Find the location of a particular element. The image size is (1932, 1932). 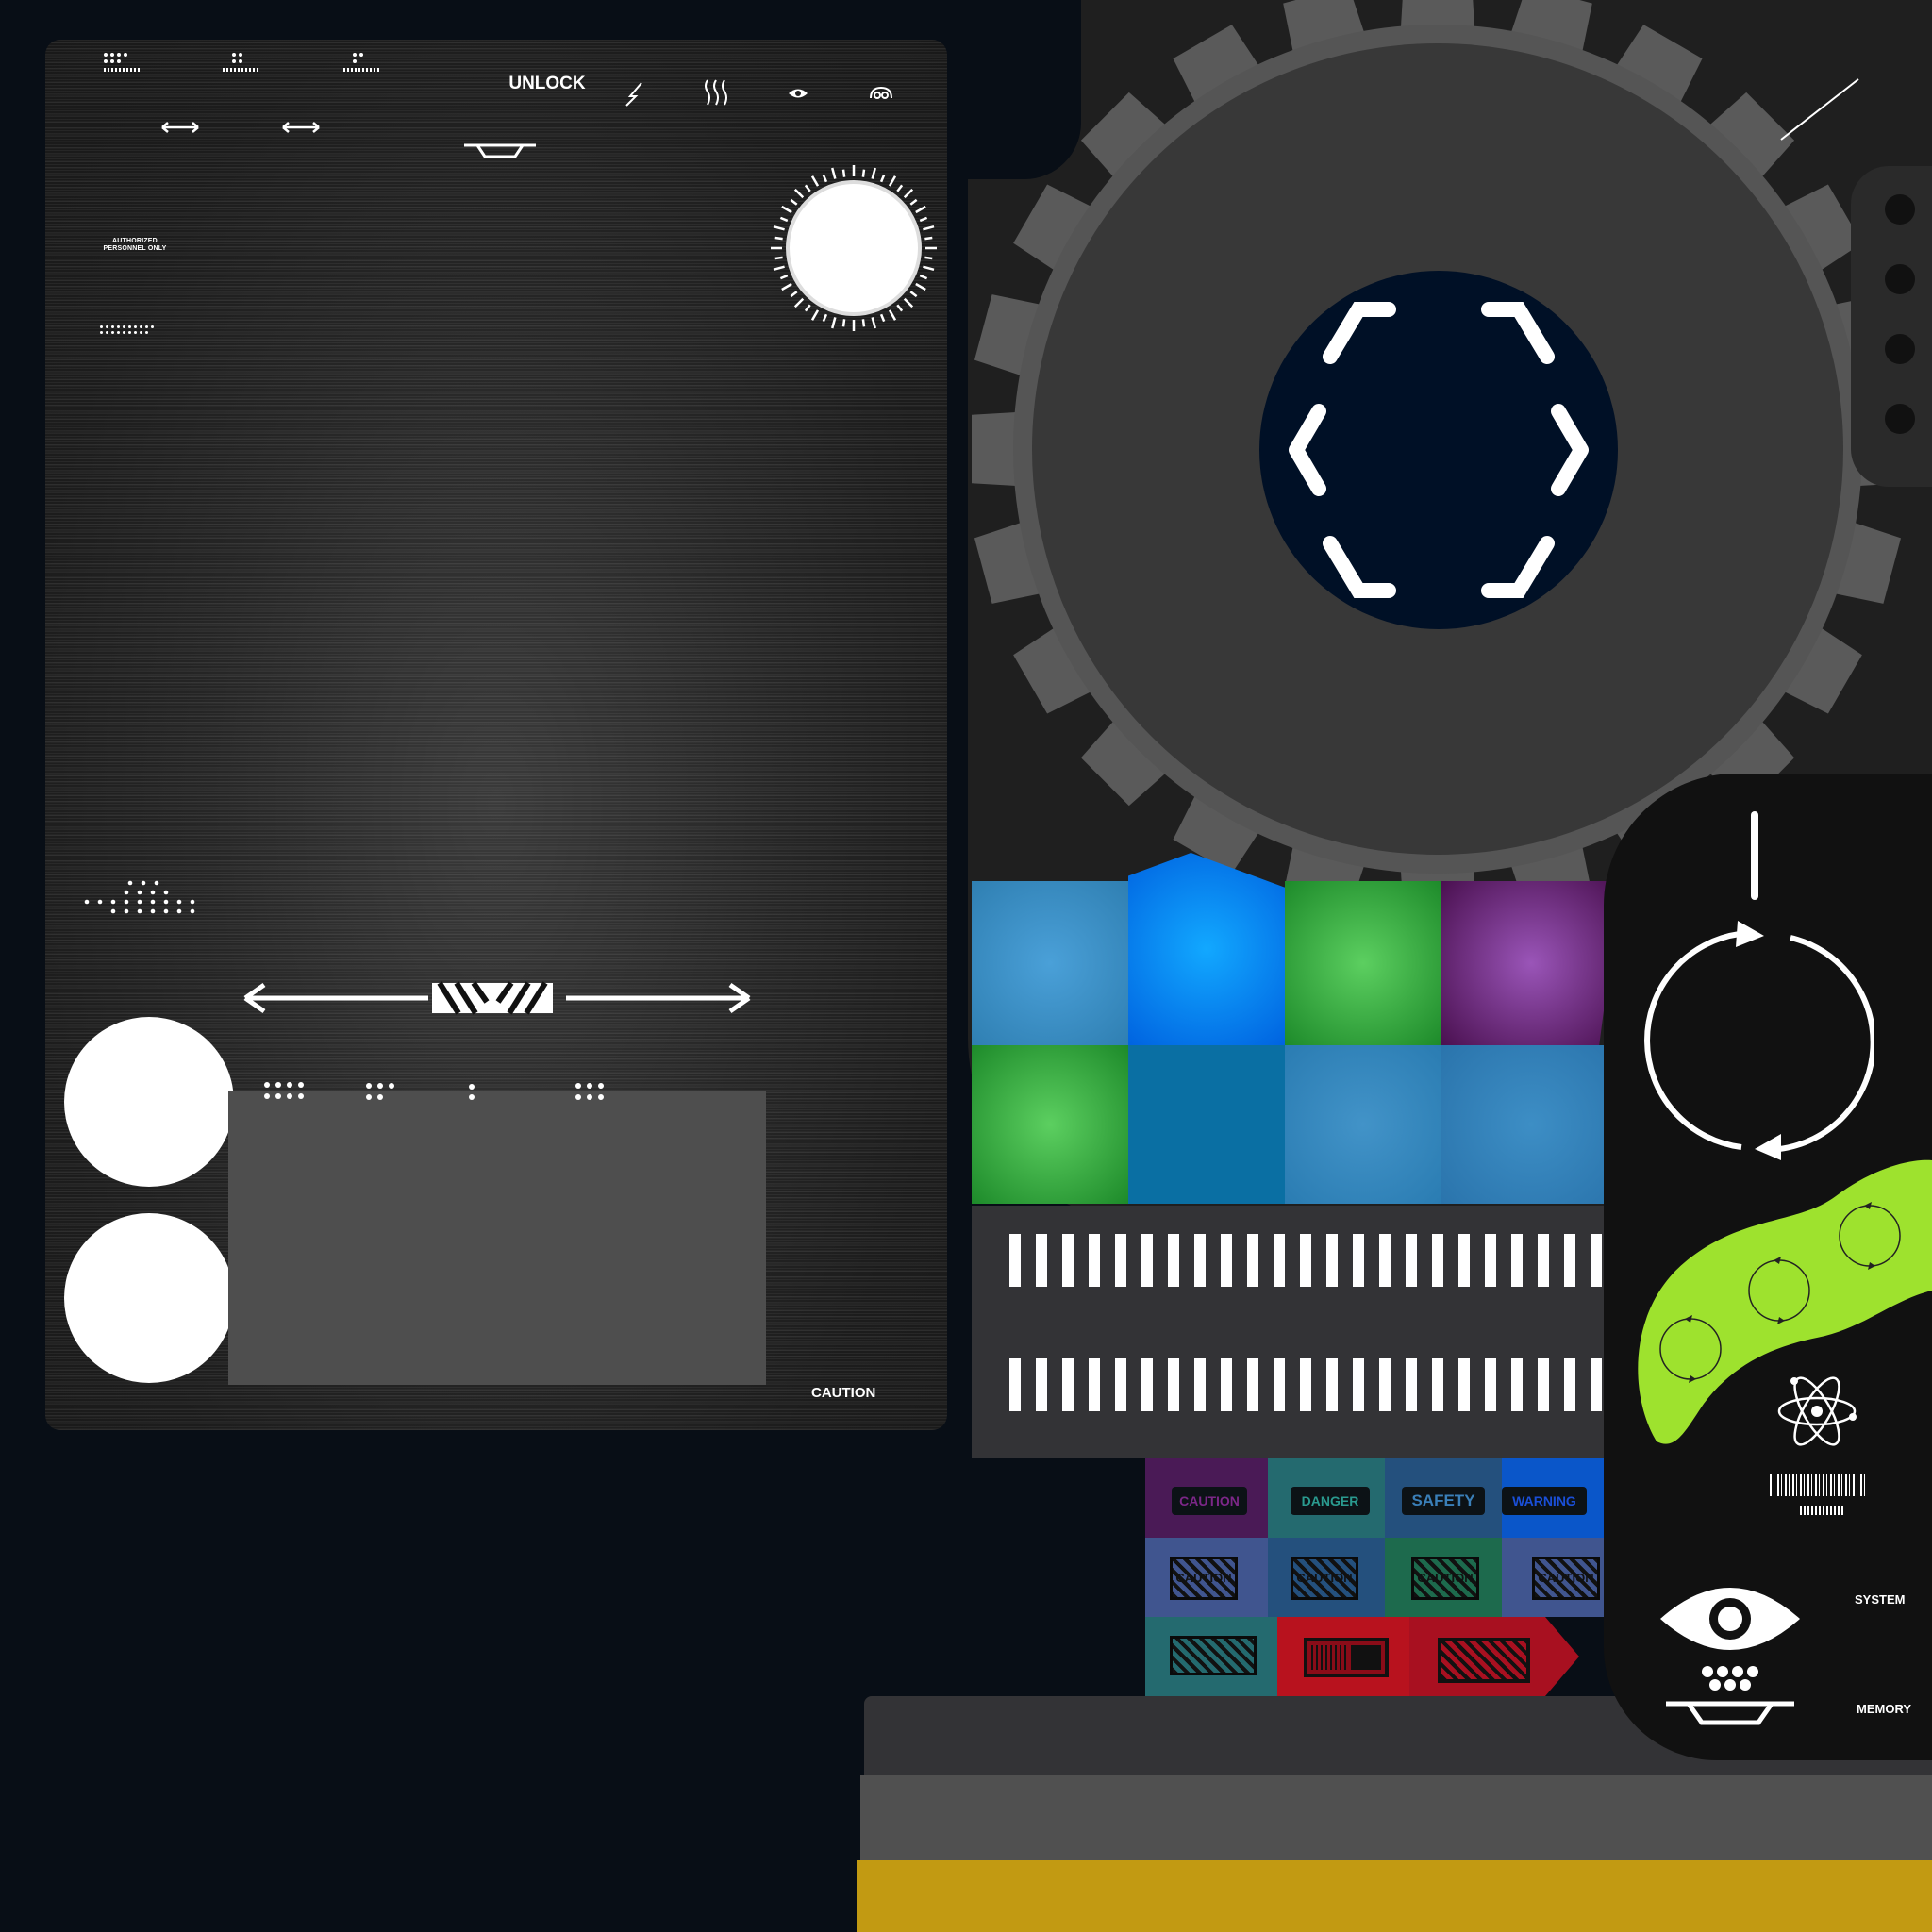

memory-label: MEMORY is located at coordinates (1885, 1709).